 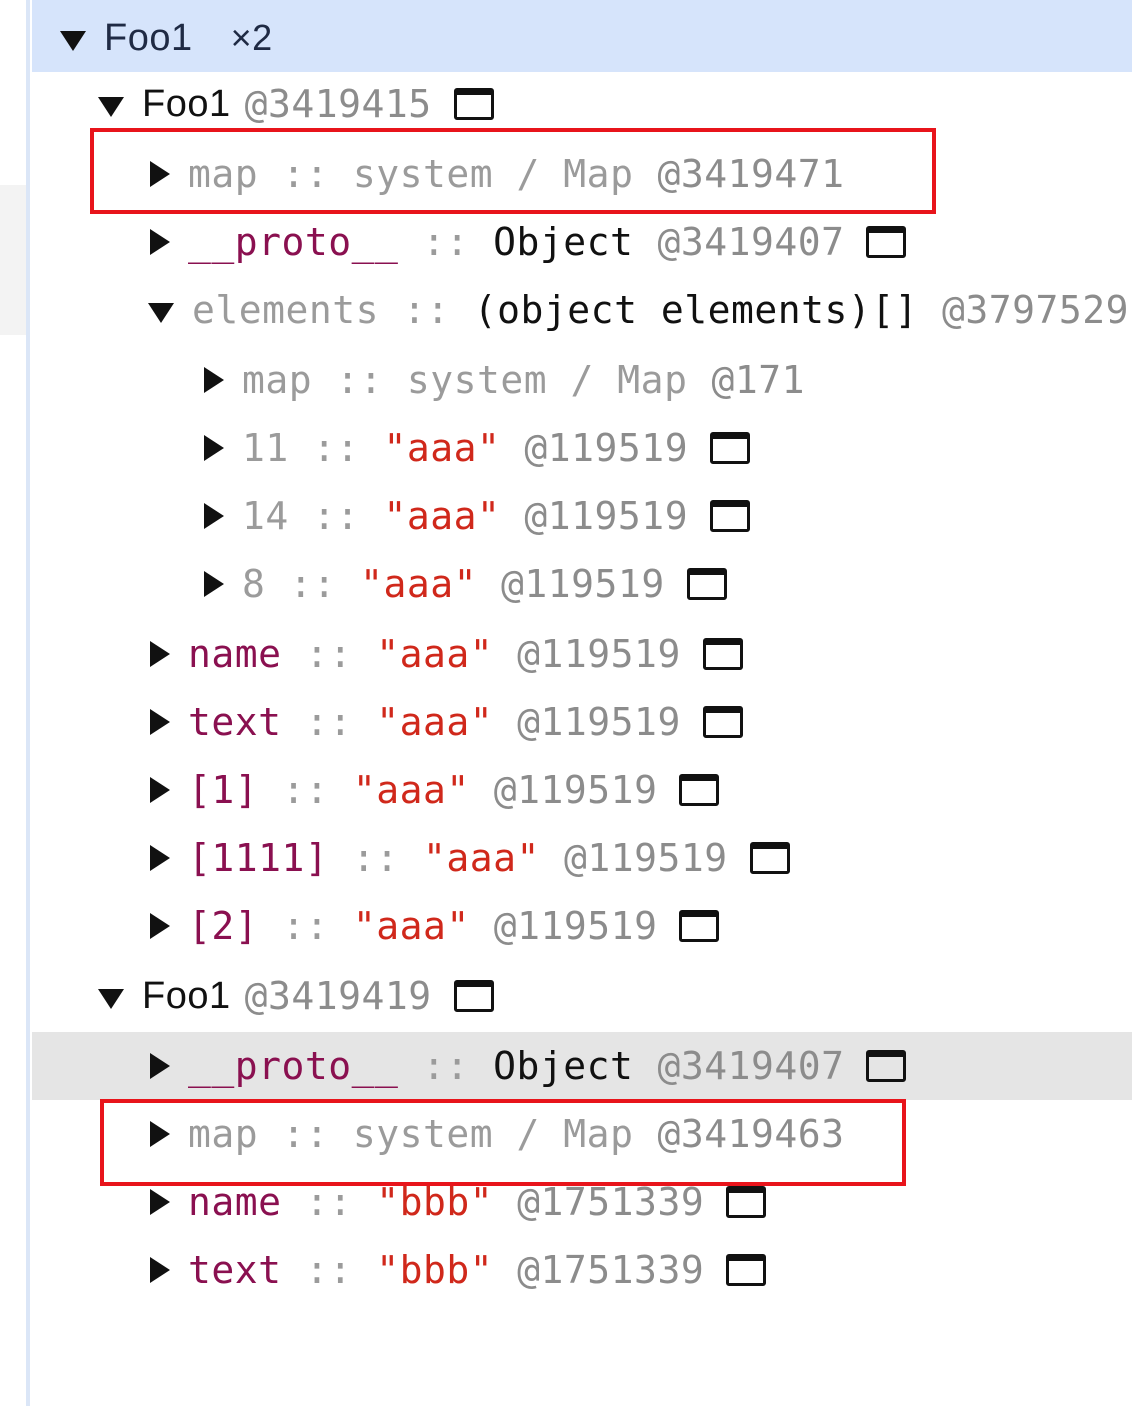 What do you see at coordinates (223, 174) in the screenshot?
I see `property-key: map` at bounding box center [223, 174].